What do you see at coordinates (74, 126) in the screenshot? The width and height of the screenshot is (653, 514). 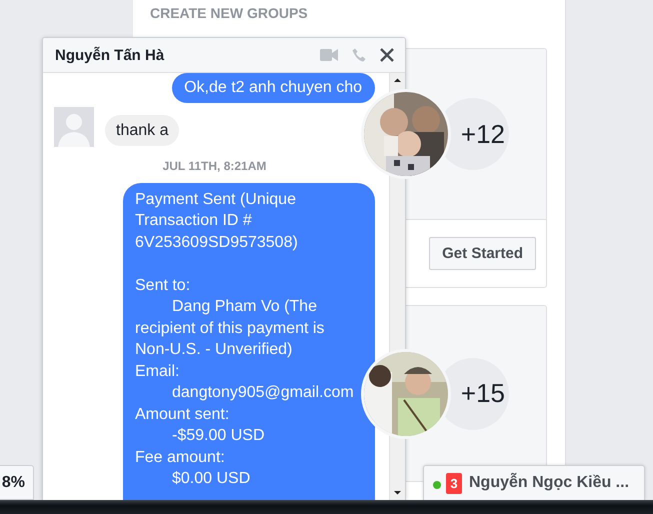 I see `avatar-icon` at bounding box center [74, 126].